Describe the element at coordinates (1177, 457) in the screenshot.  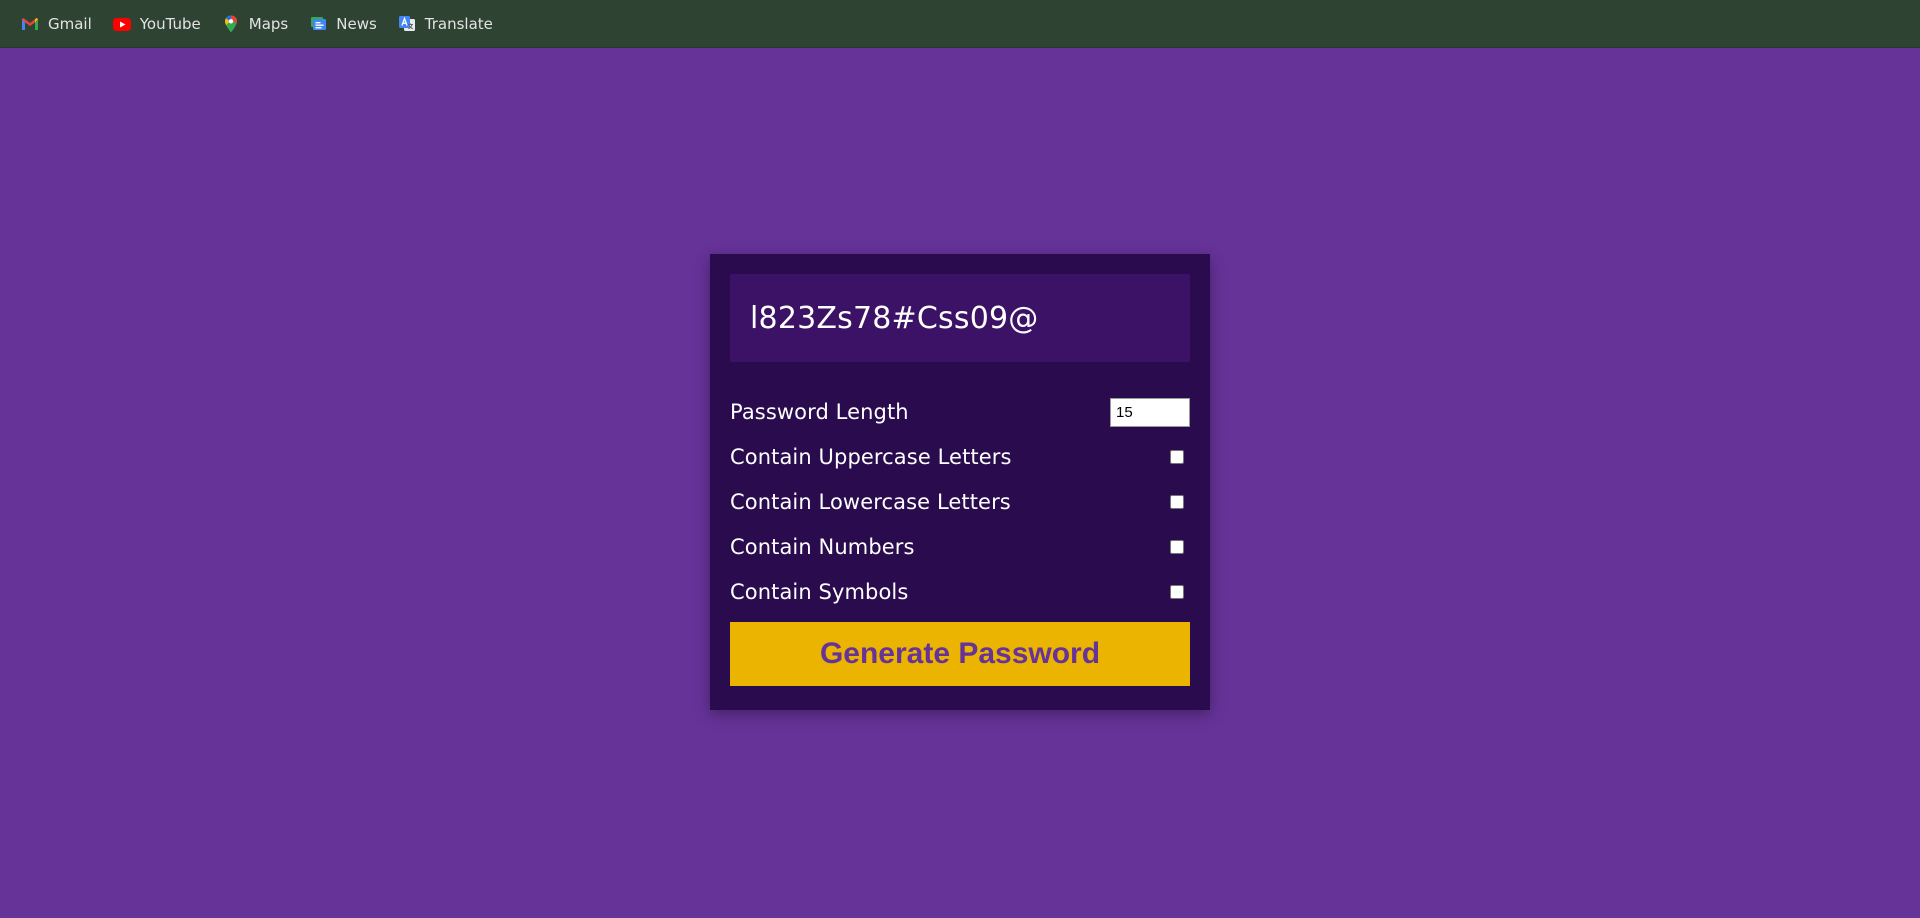
I see `uppercase-checkbox` at that location.